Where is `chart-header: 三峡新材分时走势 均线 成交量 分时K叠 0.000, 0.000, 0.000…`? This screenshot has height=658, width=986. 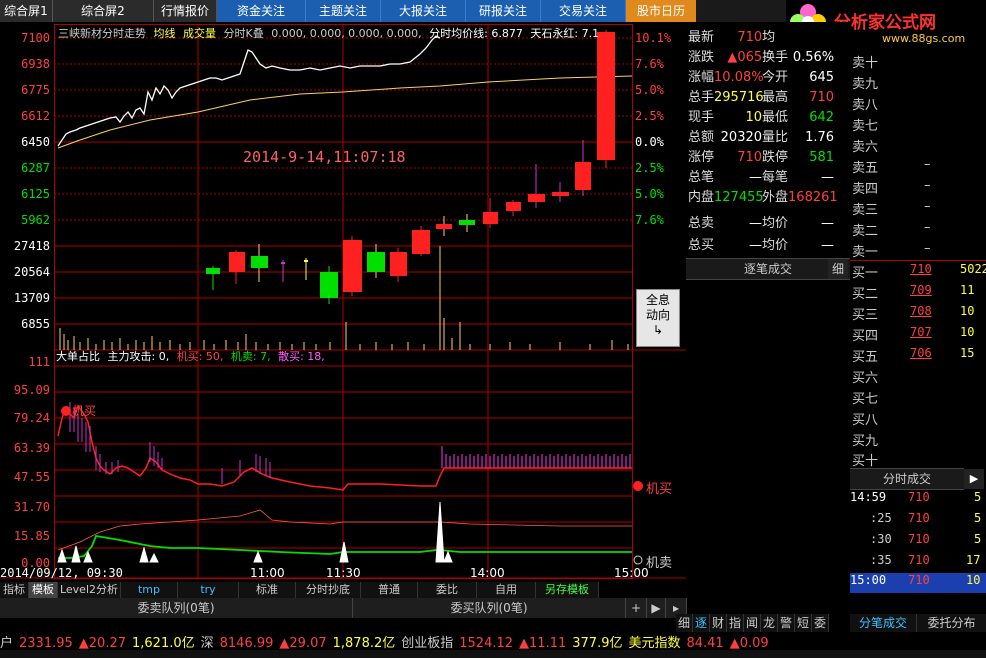
chart-header: 三峡新材分时走势 均线 成交量 分时K叠 0.000, 0.000, 0.000… is located at coordinates (328, 33).